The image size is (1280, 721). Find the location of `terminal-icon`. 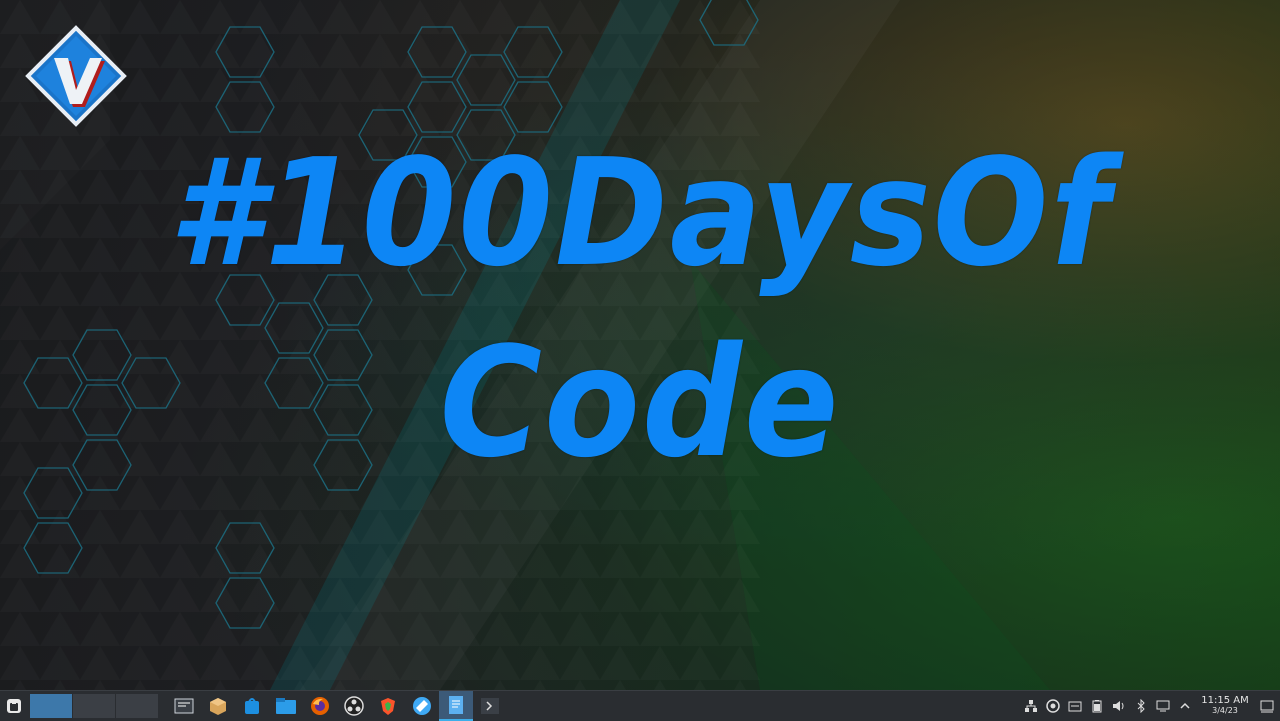

terminal-icon is located at coordinates (490, 706).